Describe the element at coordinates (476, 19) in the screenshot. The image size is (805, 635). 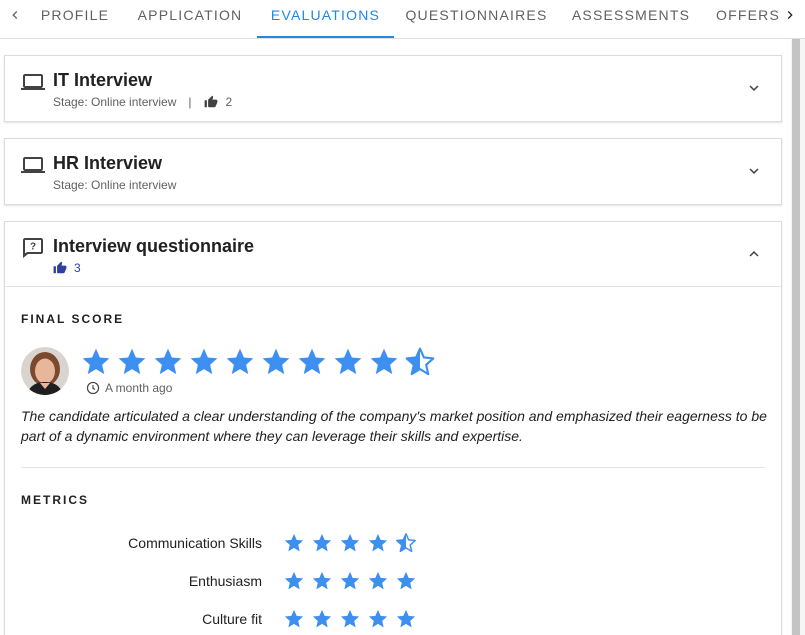
I see `tab-questionnaires: QUESTIONNAIRES` at that location.